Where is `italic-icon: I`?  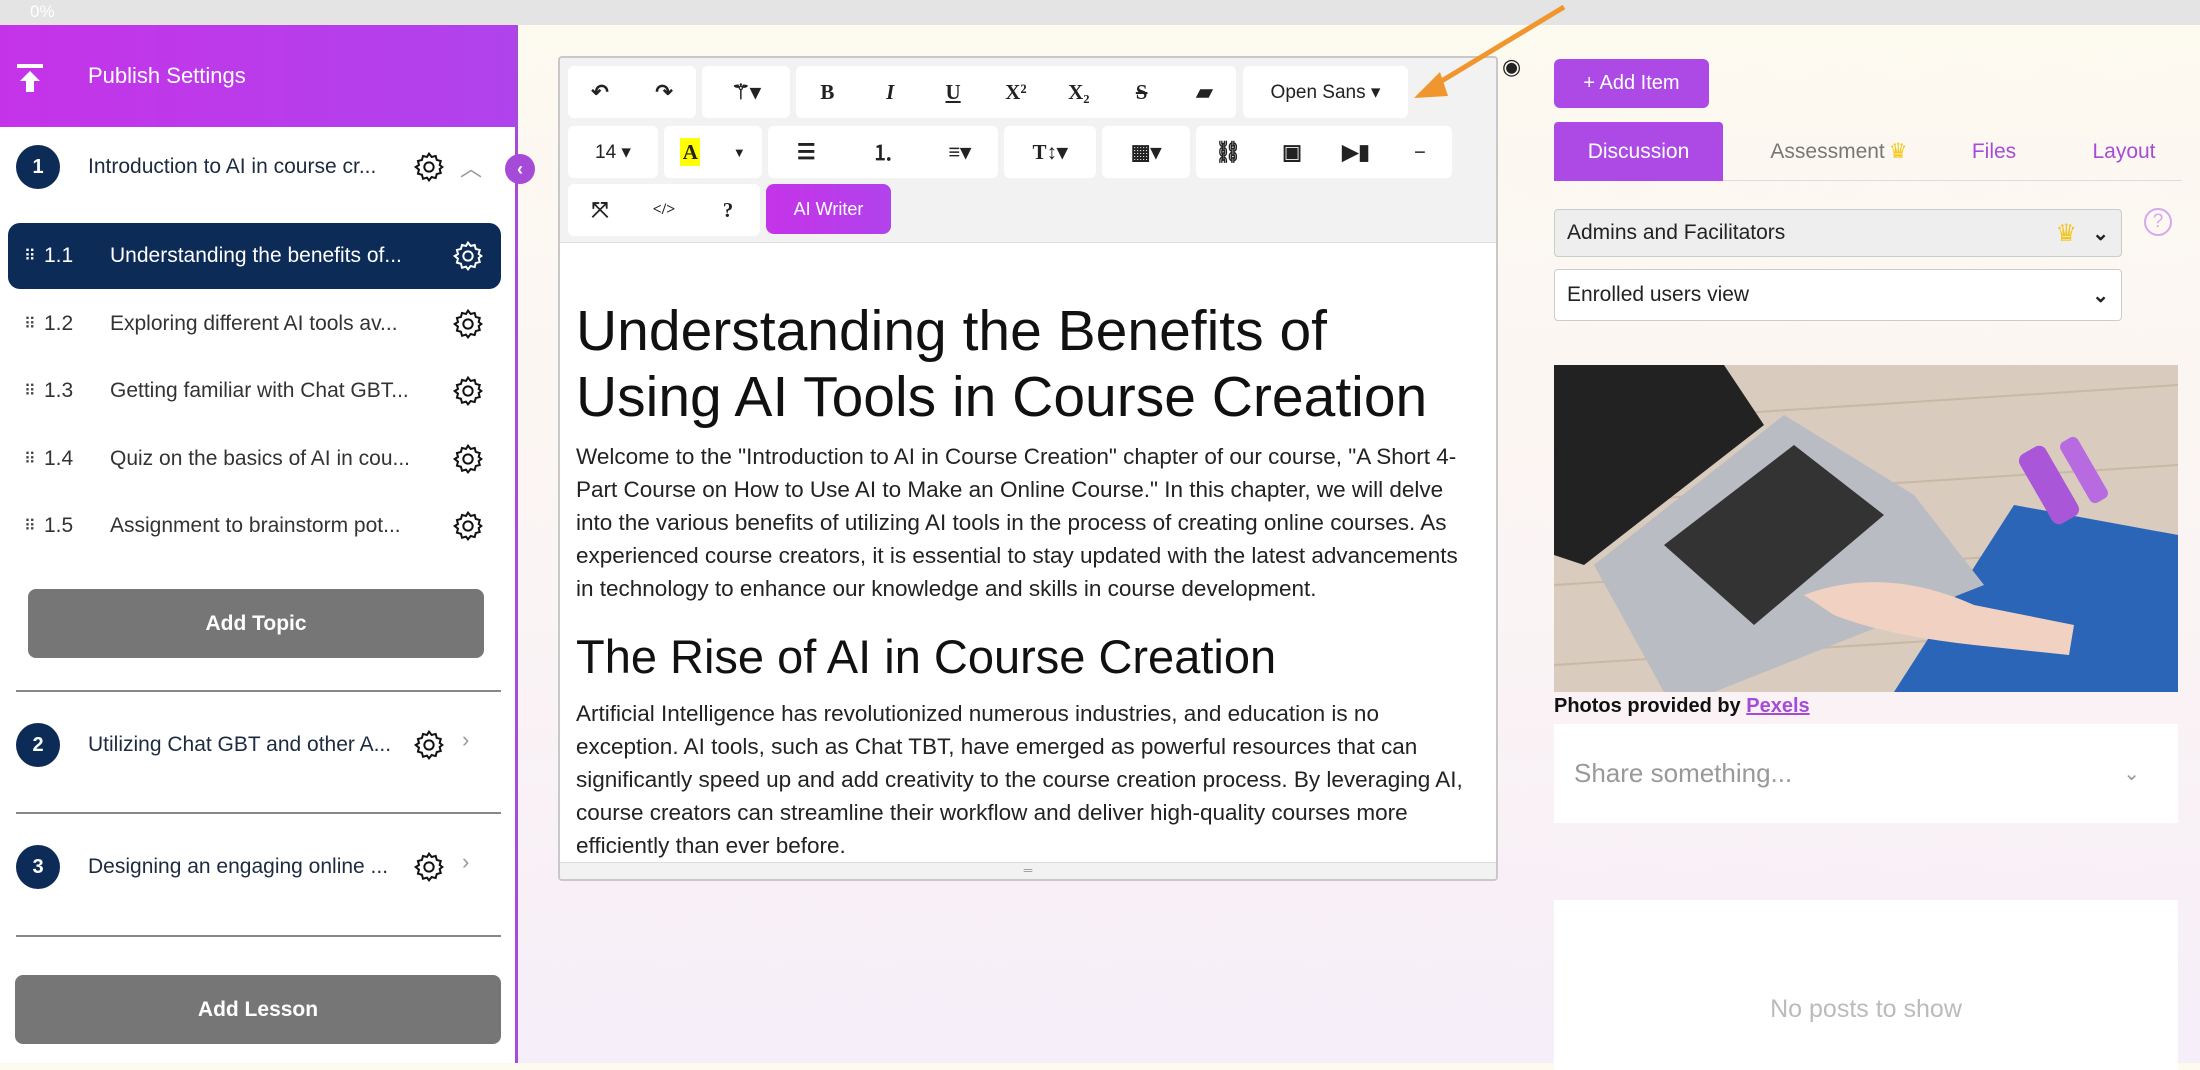 italic-icon: I is located at coordinates (890, 92).